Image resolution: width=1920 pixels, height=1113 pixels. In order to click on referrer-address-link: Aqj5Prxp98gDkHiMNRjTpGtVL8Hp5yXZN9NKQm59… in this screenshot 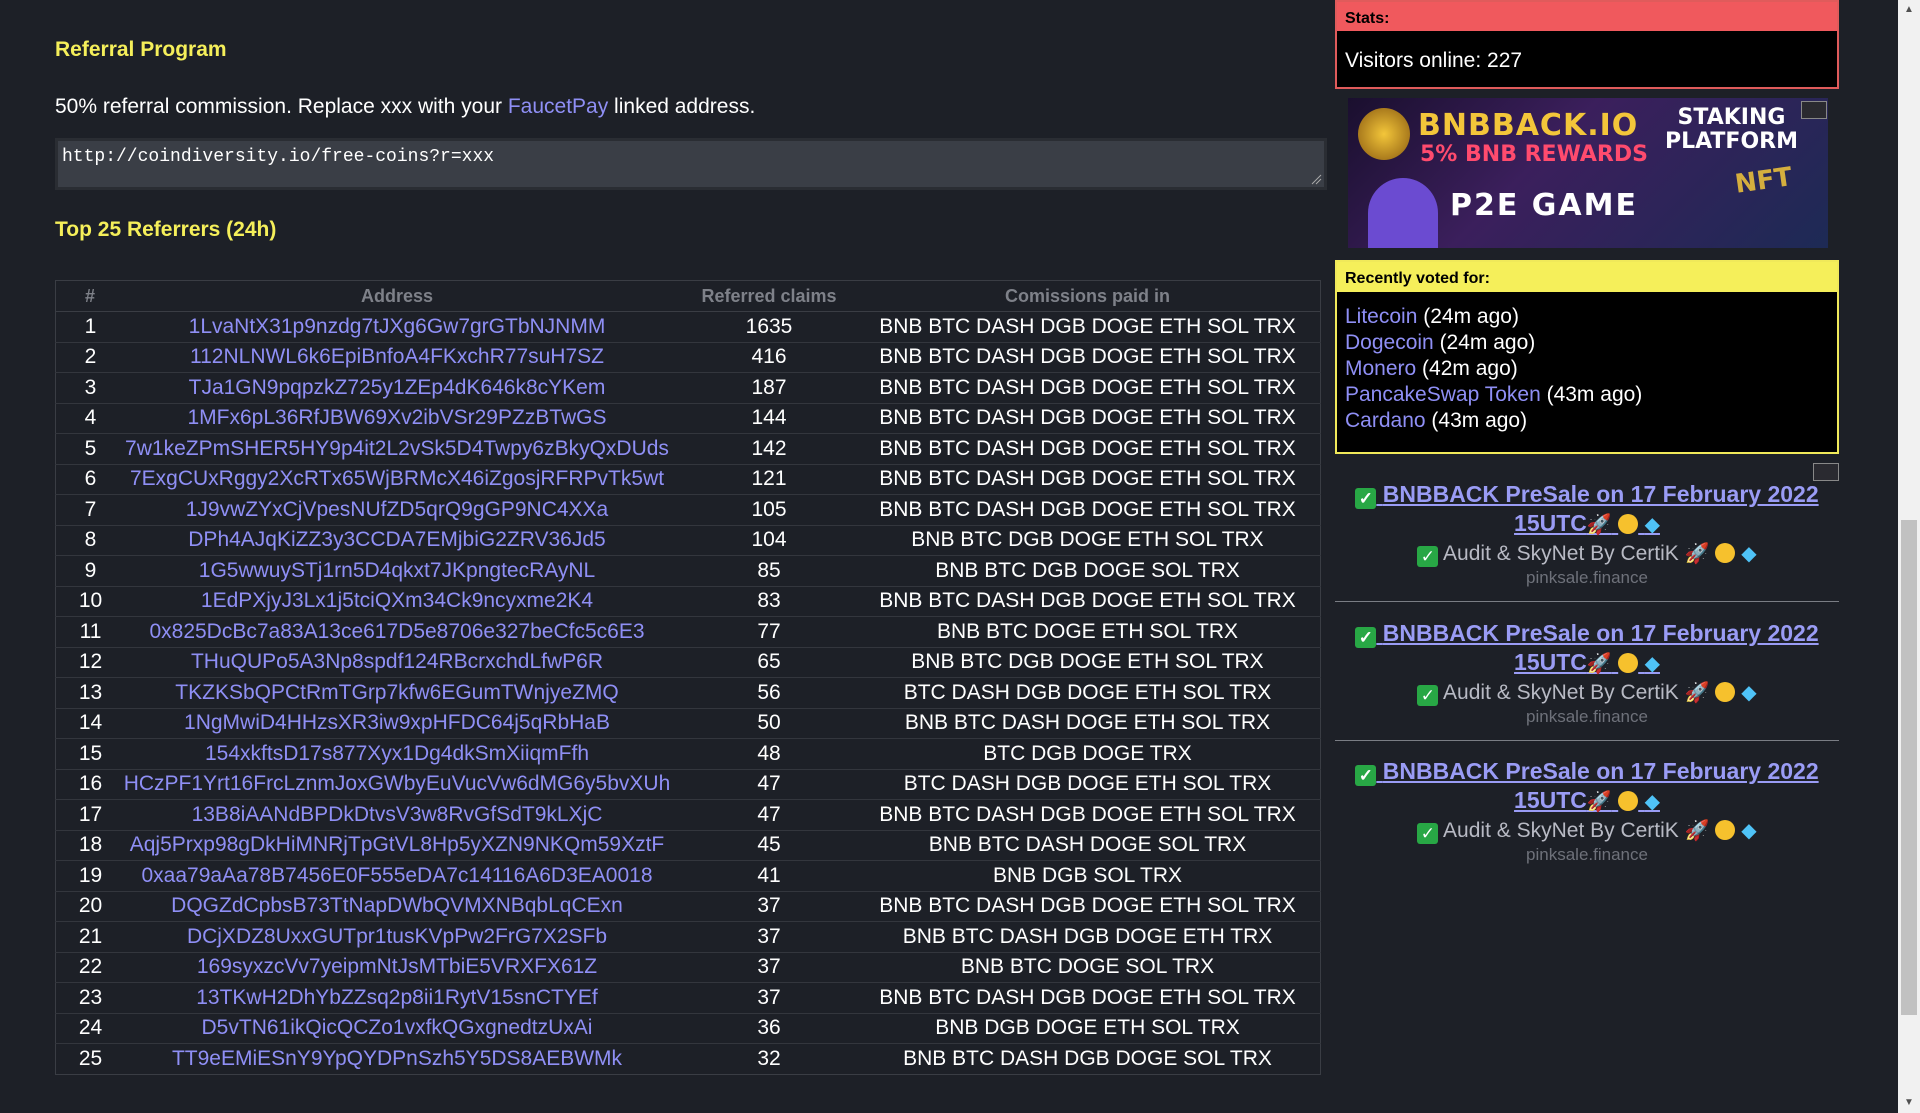, I will do `click(397, 845)`.